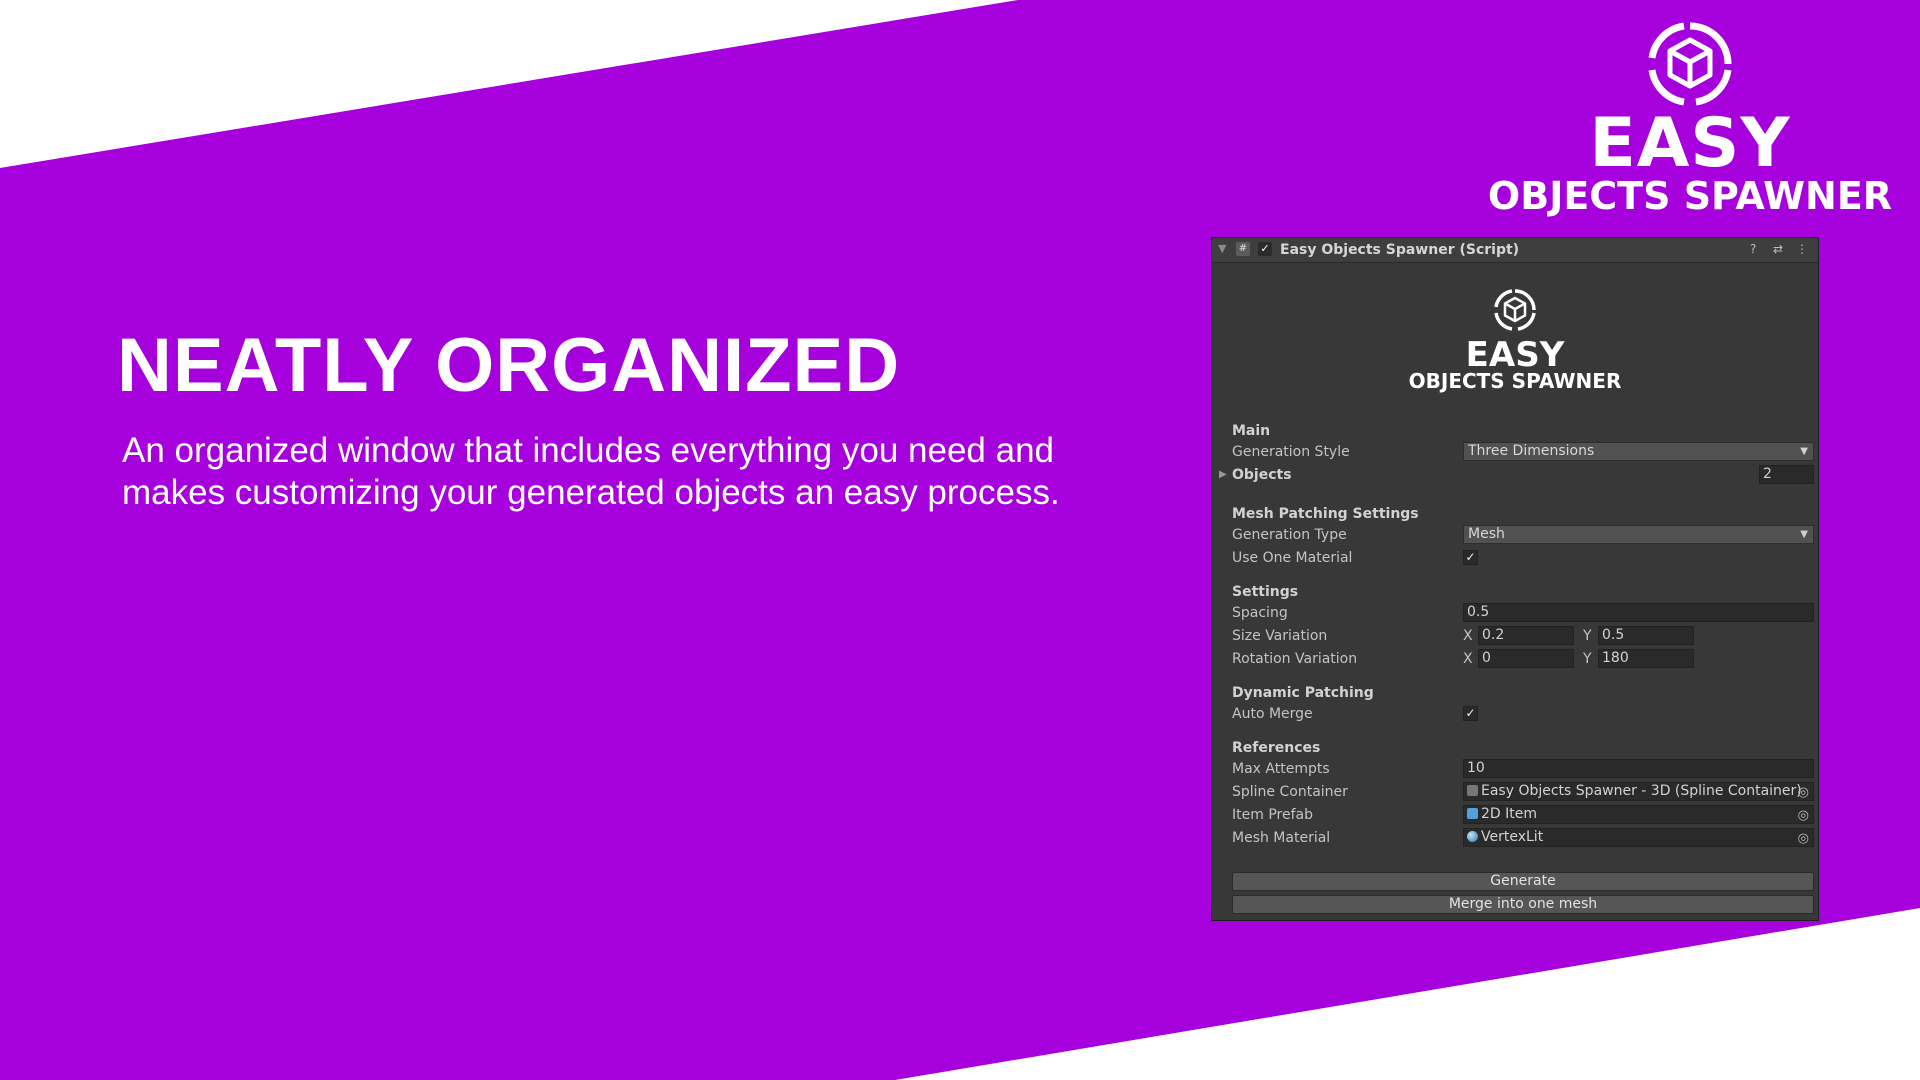 The image size is (1920, 1080). I want to click on panel-logo-line2: OBJECTS SPAWNER, so click(1515, 381).